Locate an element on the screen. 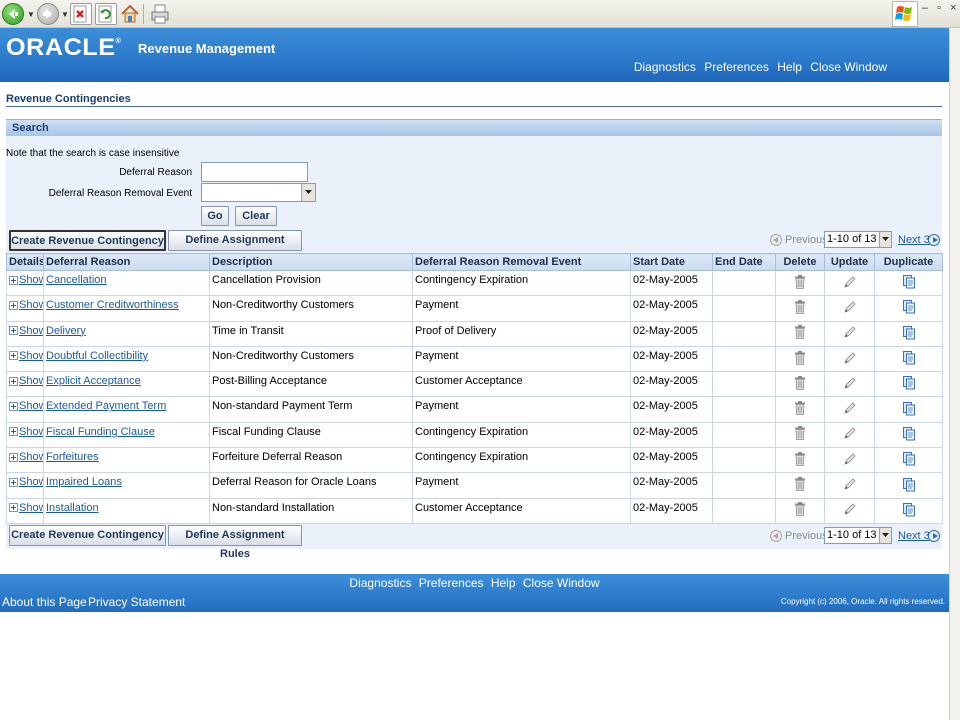 Image resolution: width=960 pixels, height=720 pixels. stop-icon is located at coordinates (81, 14).